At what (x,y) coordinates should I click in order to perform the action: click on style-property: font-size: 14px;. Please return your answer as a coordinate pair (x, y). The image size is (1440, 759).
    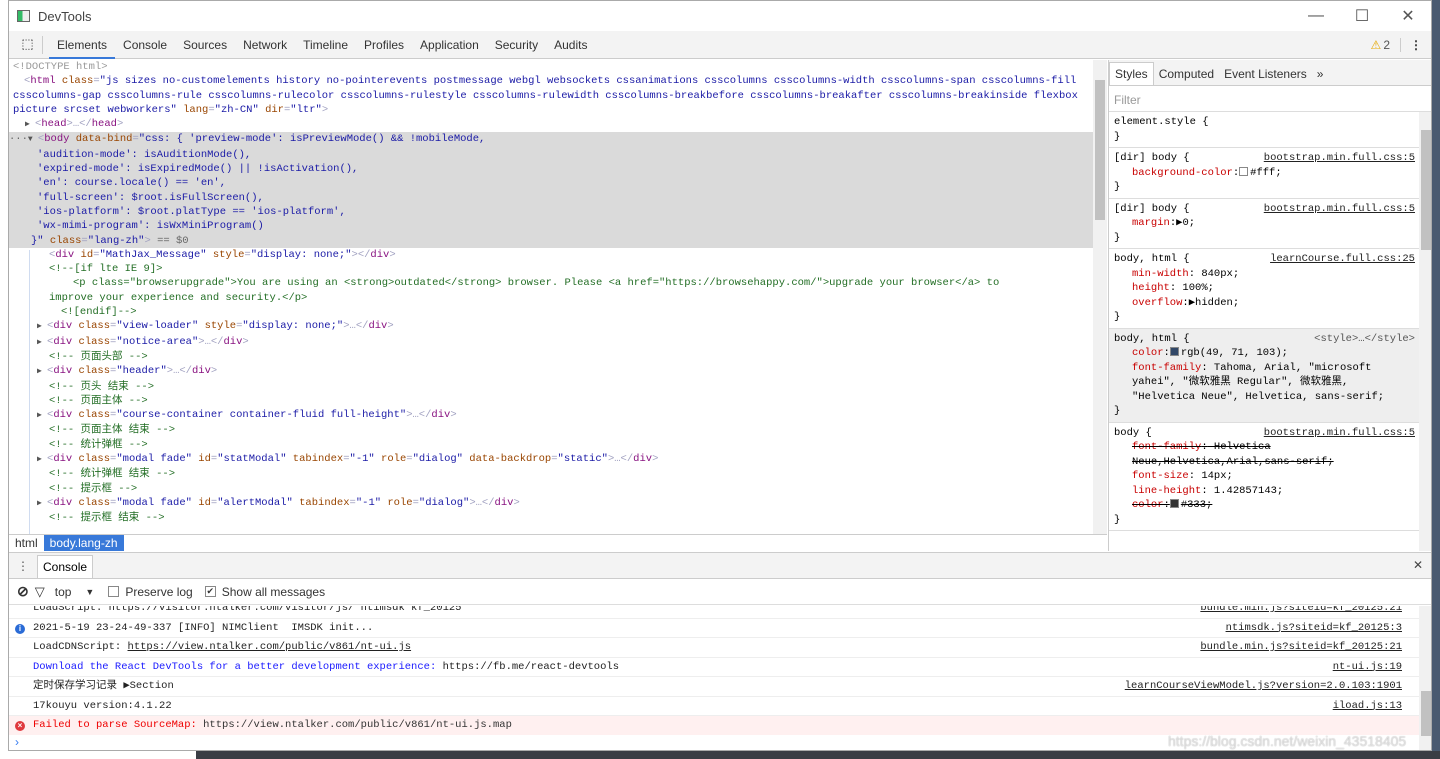
    Looking at the image, I should click on (1264, 476).